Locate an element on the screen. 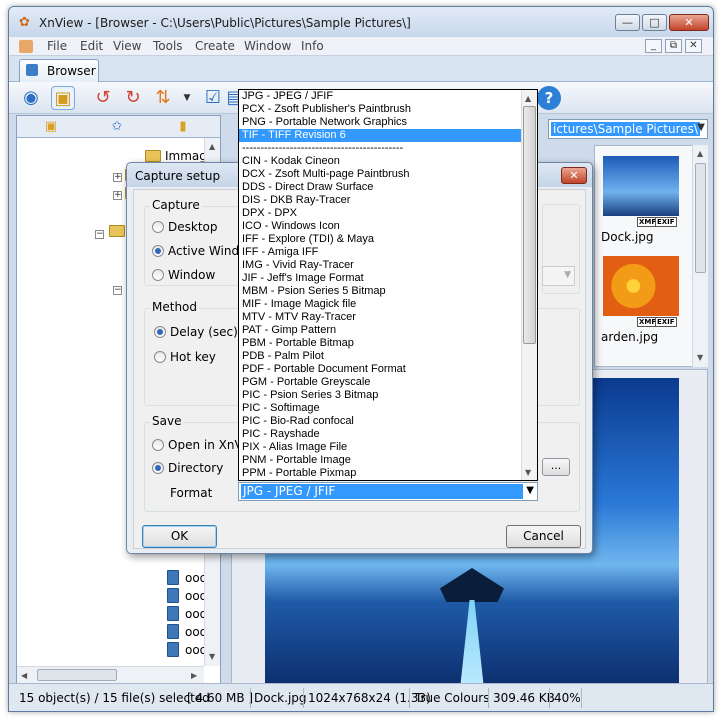 This screenshot has height=723, width=723. format-option: IMG - Vivid Ray-Tracer is located at coordinates (380, 265).